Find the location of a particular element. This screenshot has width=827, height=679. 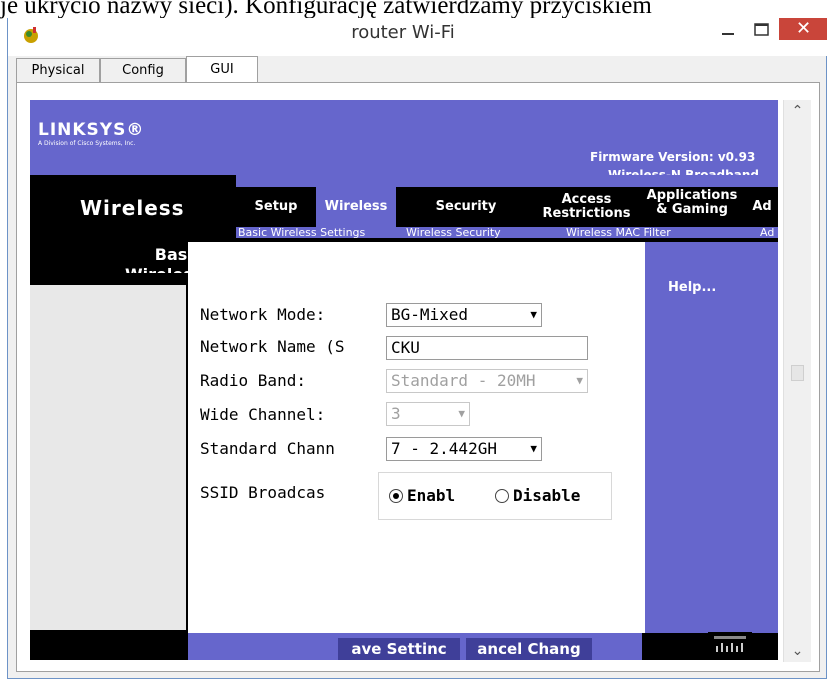

ssid-enable-label: Enabl is located at coordinates (431, 495).